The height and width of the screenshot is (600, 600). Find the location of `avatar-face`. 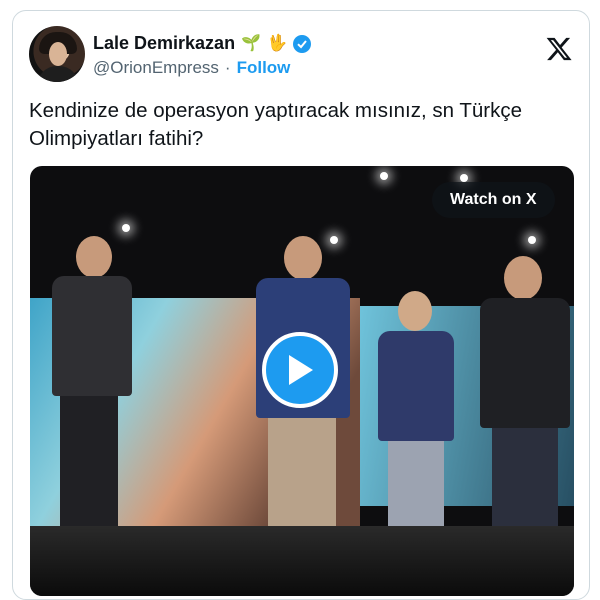

avatar-face is located at coordinates (58, 54).